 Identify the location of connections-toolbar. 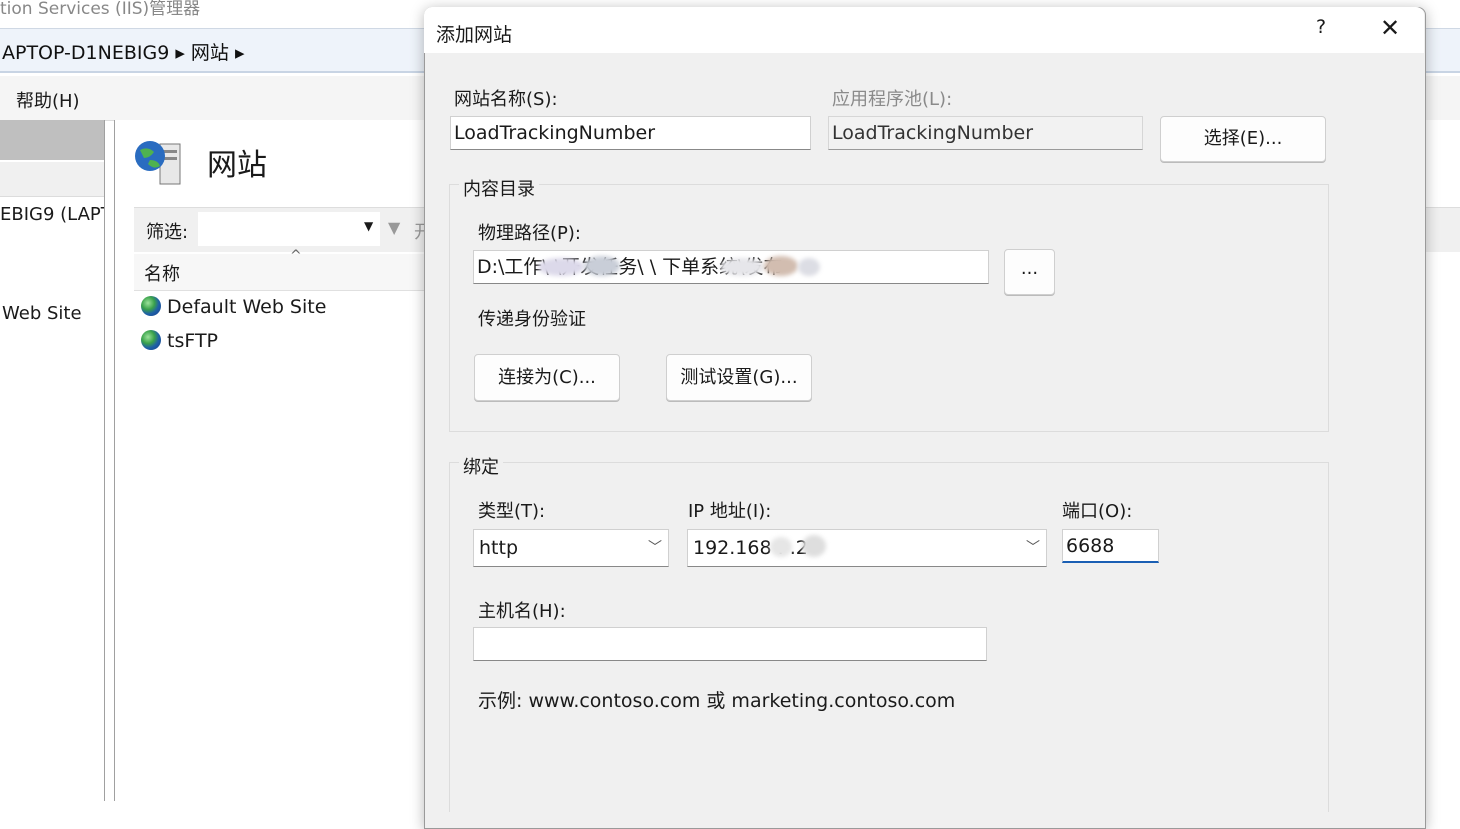
(52, 140).